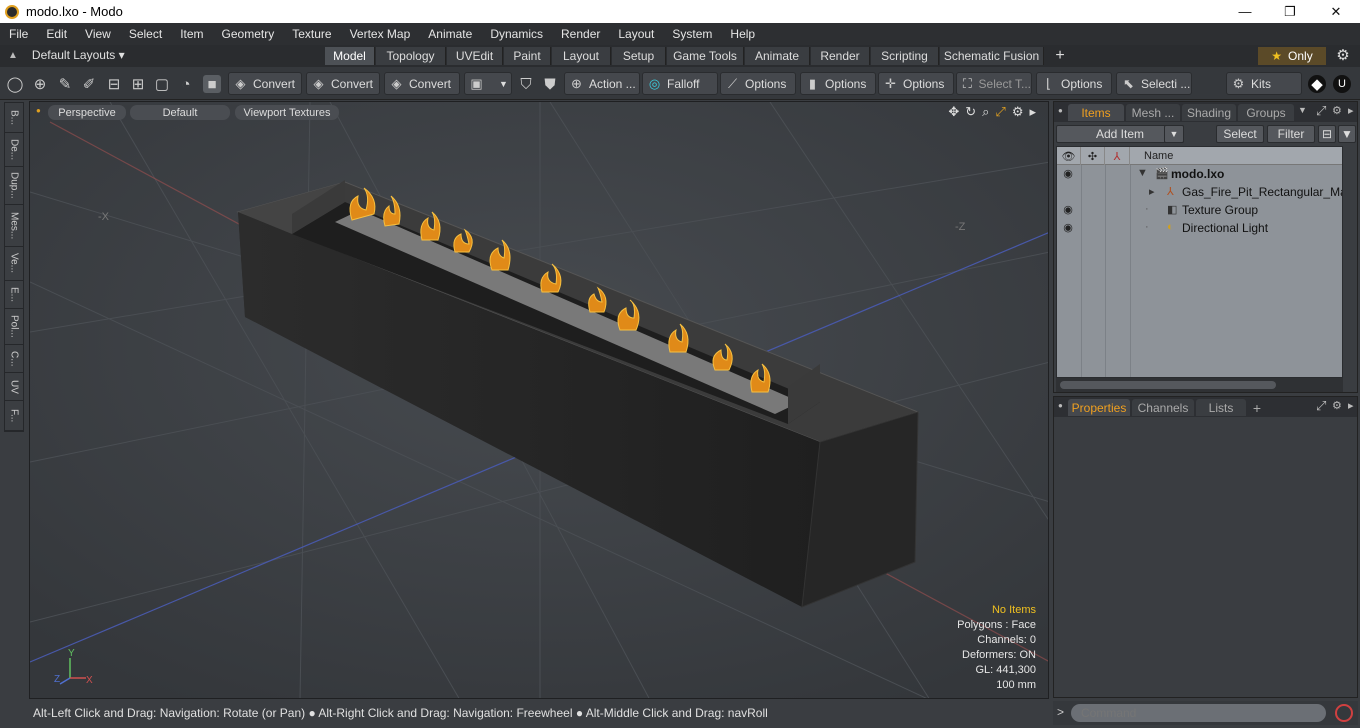 This screenshot has height=728, width=1360. I want to click on tabs-dropdown-icon: ▼, so click(1302, 110).